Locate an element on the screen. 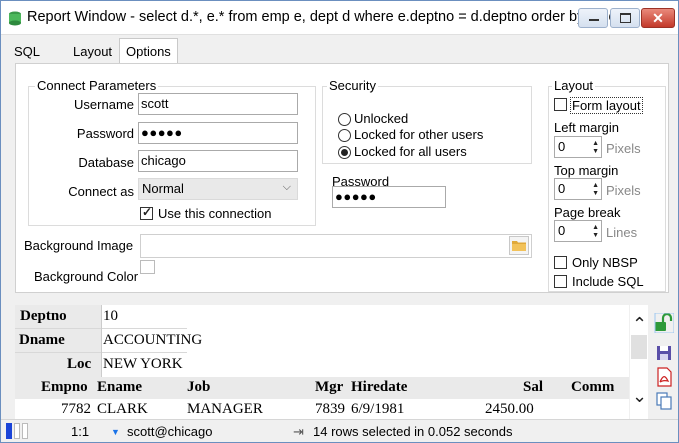  close-button: ✕ is located at coordinates (658, 18).